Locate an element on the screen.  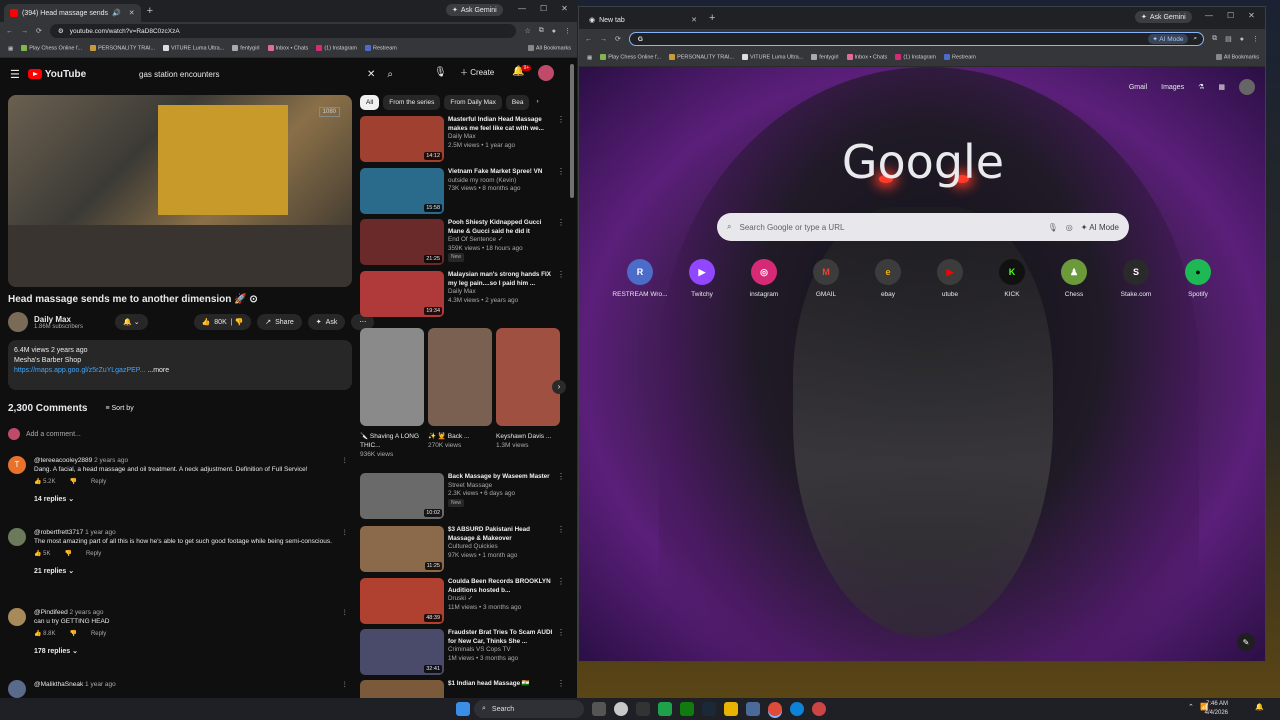
video-title: Back Massage by Waseem Master is located at coordinates (502, 477).